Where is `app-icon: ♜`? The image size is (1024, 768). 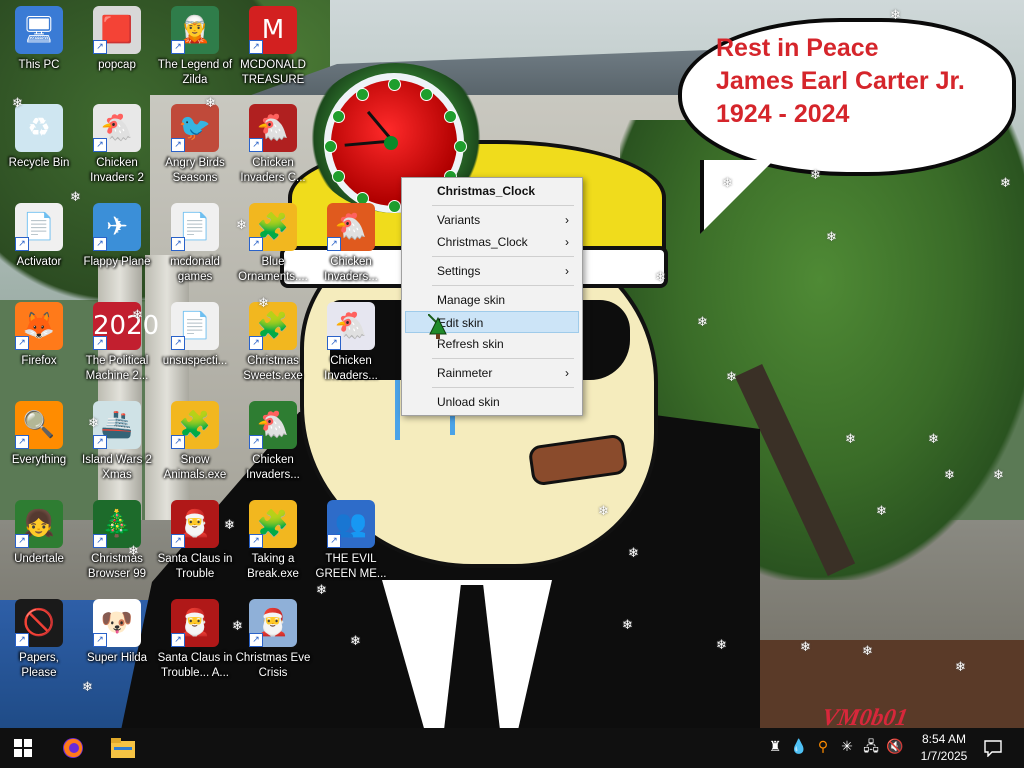 app-icon: ♜ is located at coordinates (775, 747).